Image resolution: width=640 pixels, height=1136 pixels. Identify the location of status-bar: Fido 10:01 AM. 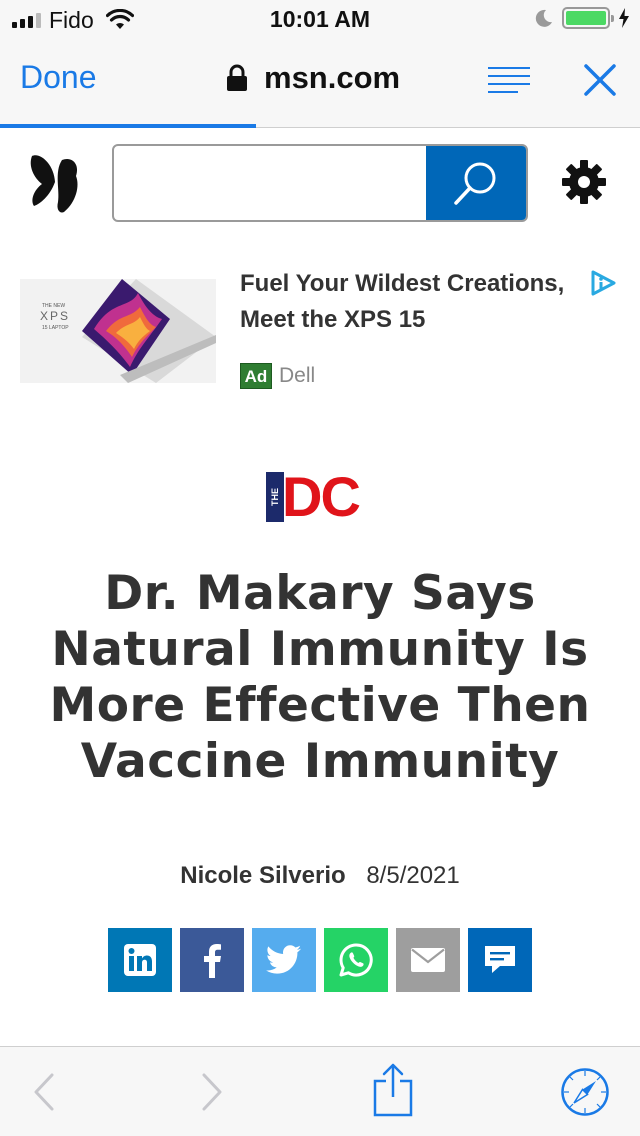
(320, 20).